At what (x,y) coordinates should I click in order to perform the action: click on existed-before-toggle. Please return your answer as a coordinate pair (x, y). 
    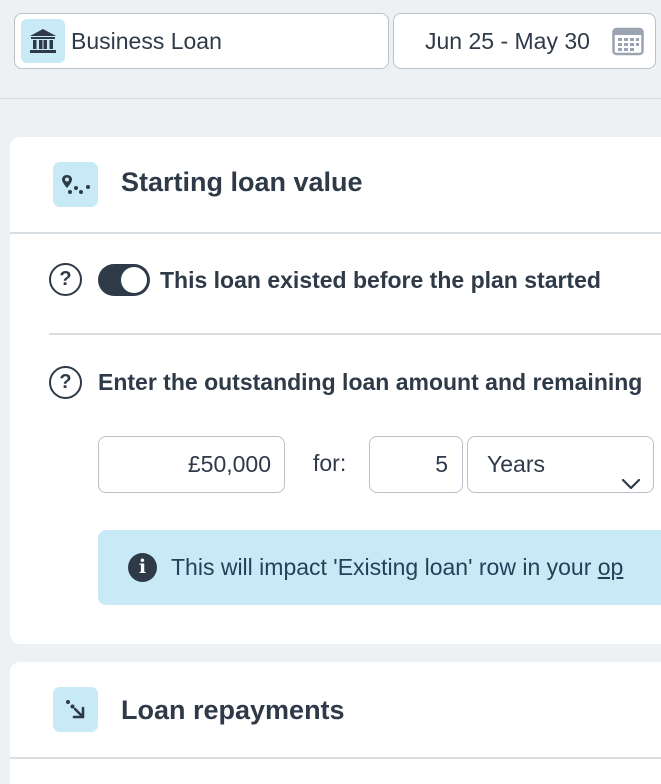
    Looking at the image, I should click on (124, 280).